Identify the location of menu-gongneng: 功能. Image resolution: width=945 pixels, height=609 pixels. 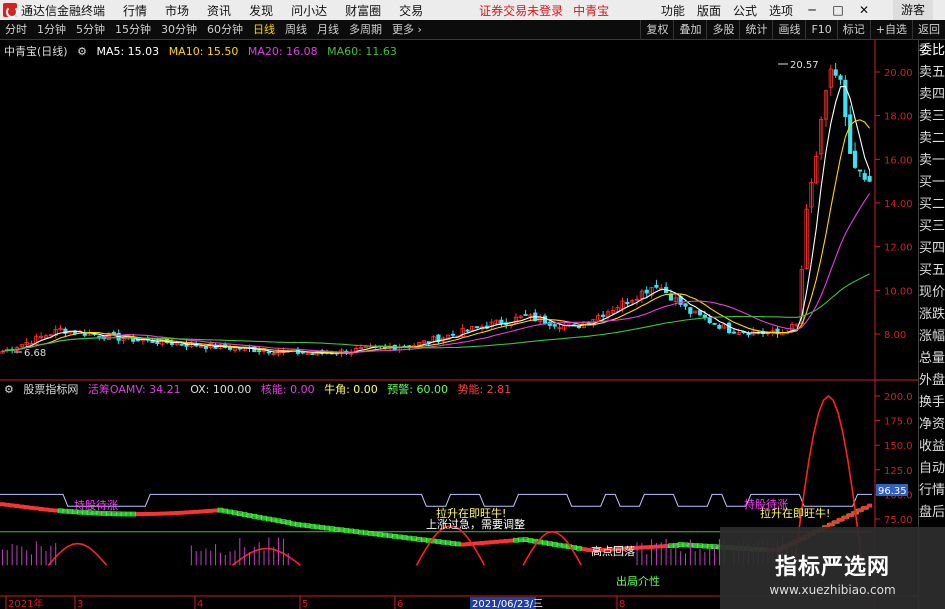
(673, 10).